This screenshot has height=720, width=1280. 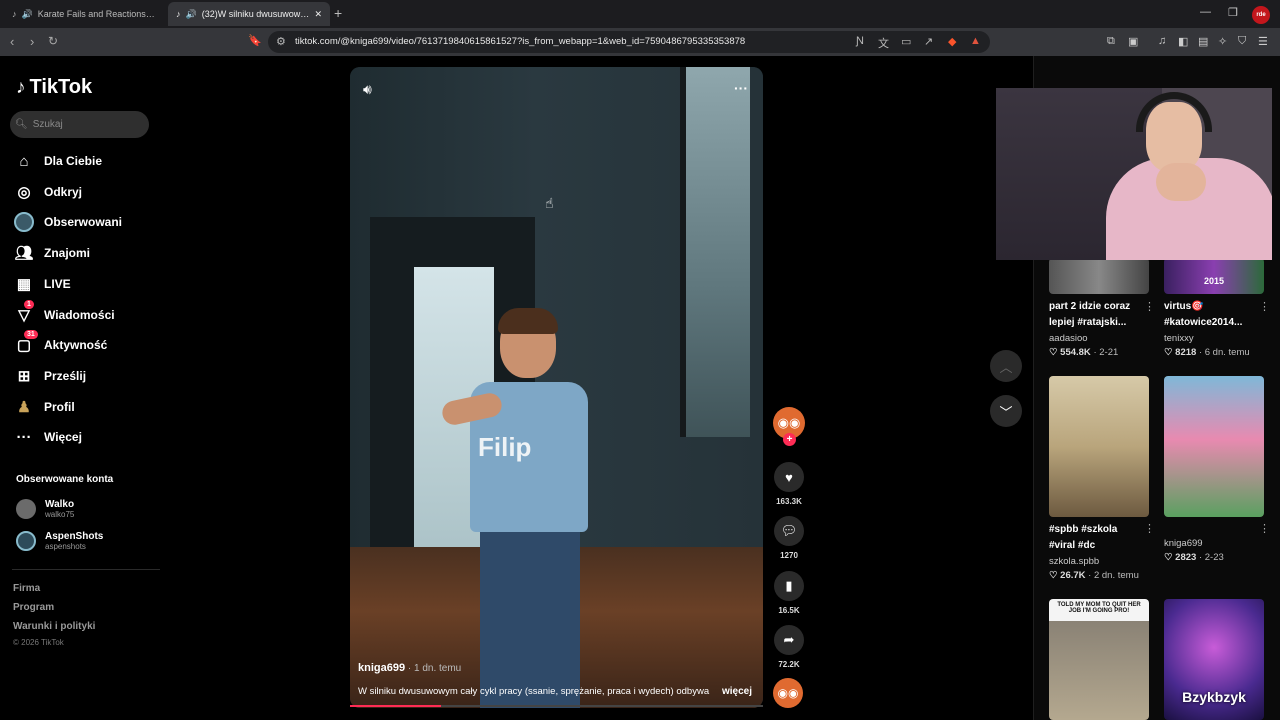 I want to click on video-thumbnail: Bzykbzyk, so click(x=1214, y=659).